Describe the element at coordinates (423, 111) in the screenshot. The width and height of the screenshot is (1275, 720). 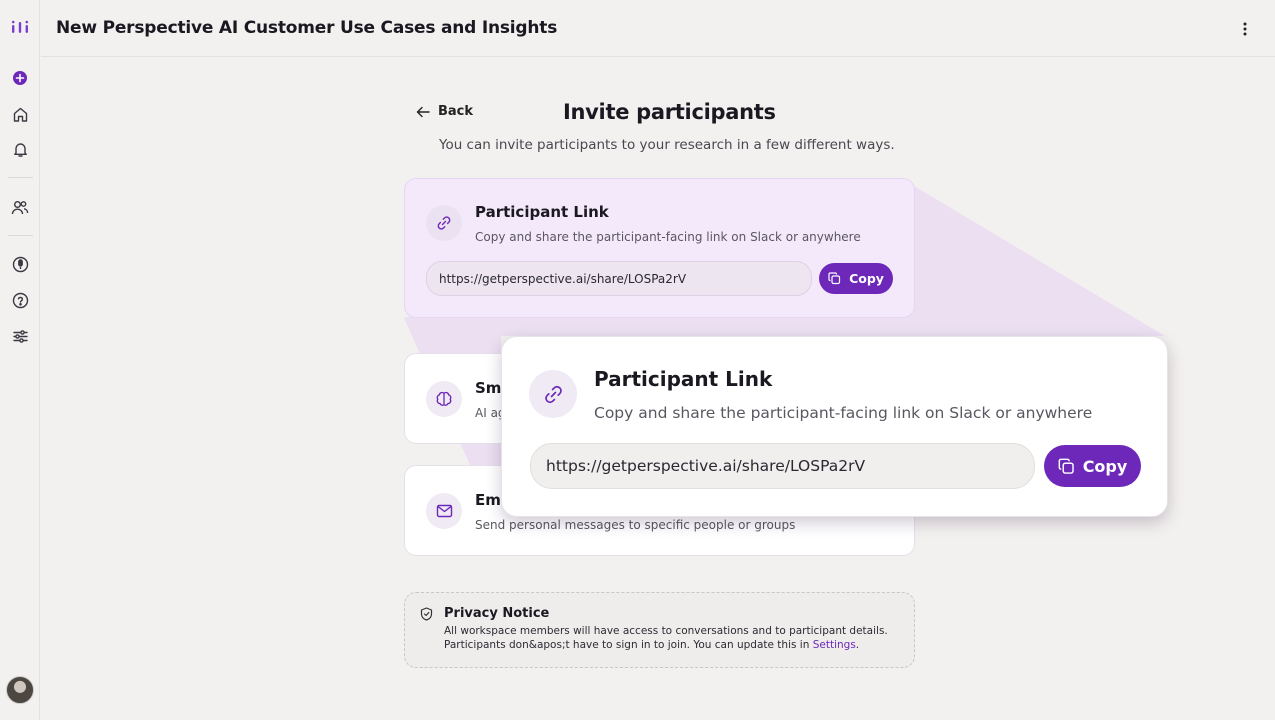
I see `arrow-left-icon` at that location.